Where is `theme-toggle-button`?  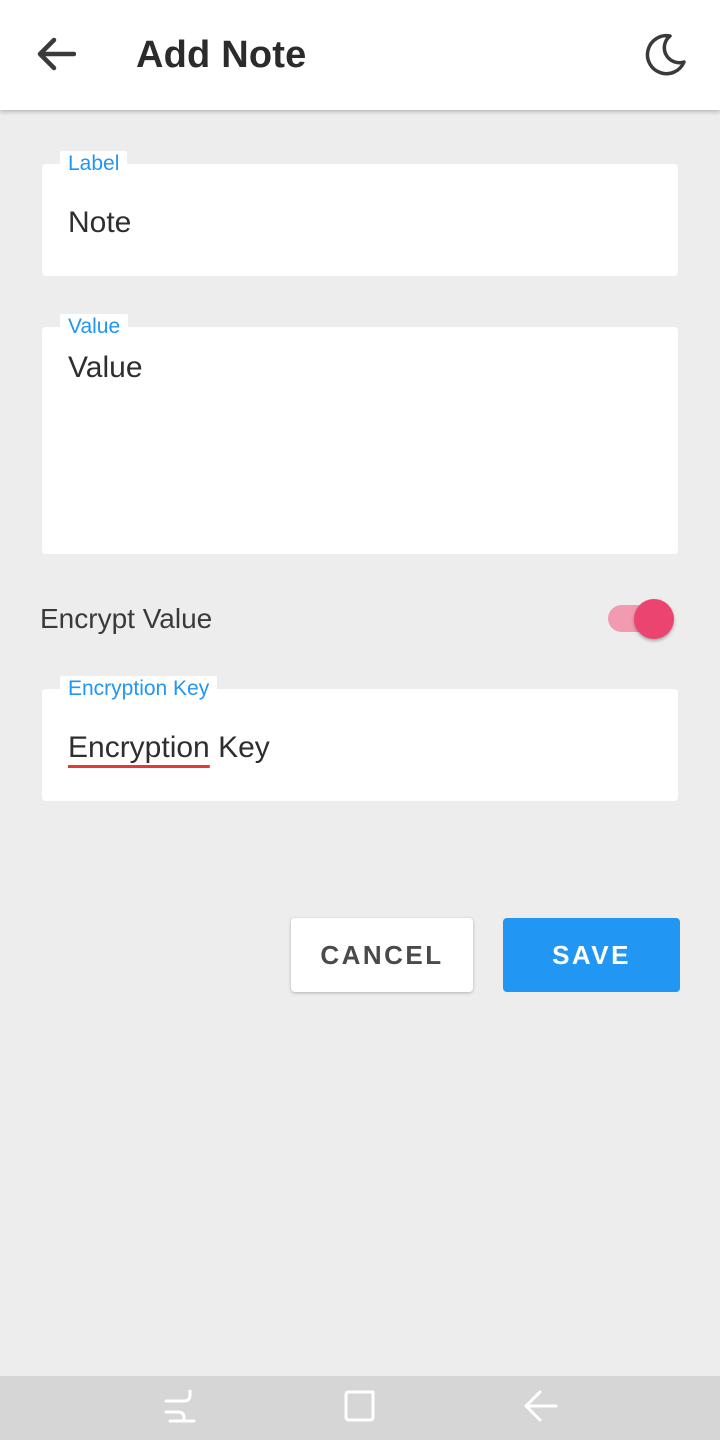 theme-toggle-button is located at coordinates (666, 56).